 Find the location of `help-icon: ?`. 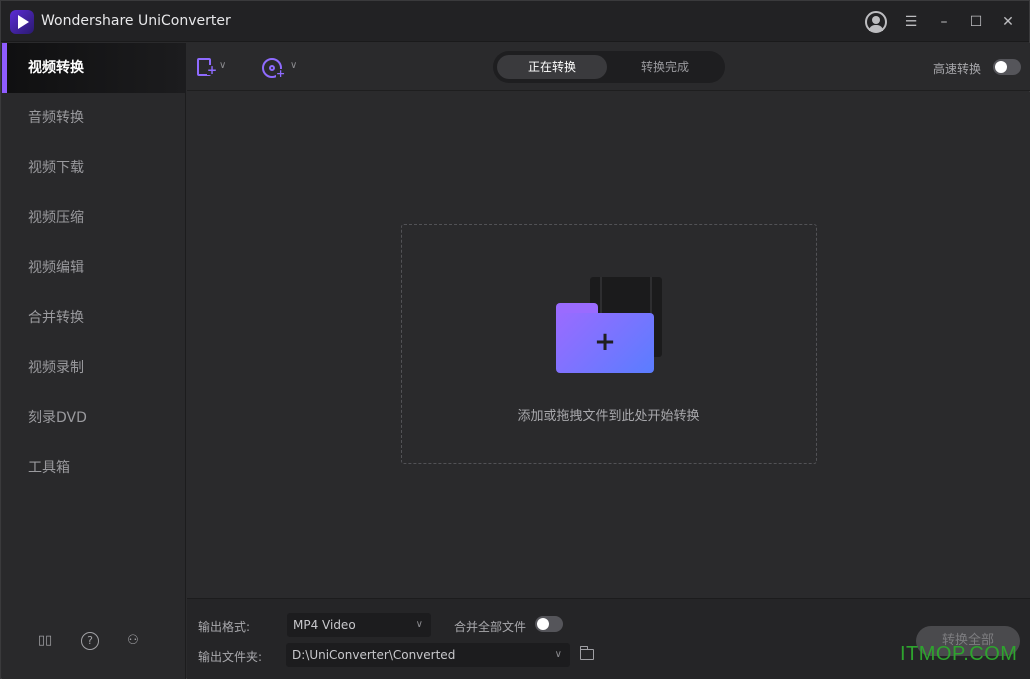

help-icon: ? is located at coordinates (90, 641).